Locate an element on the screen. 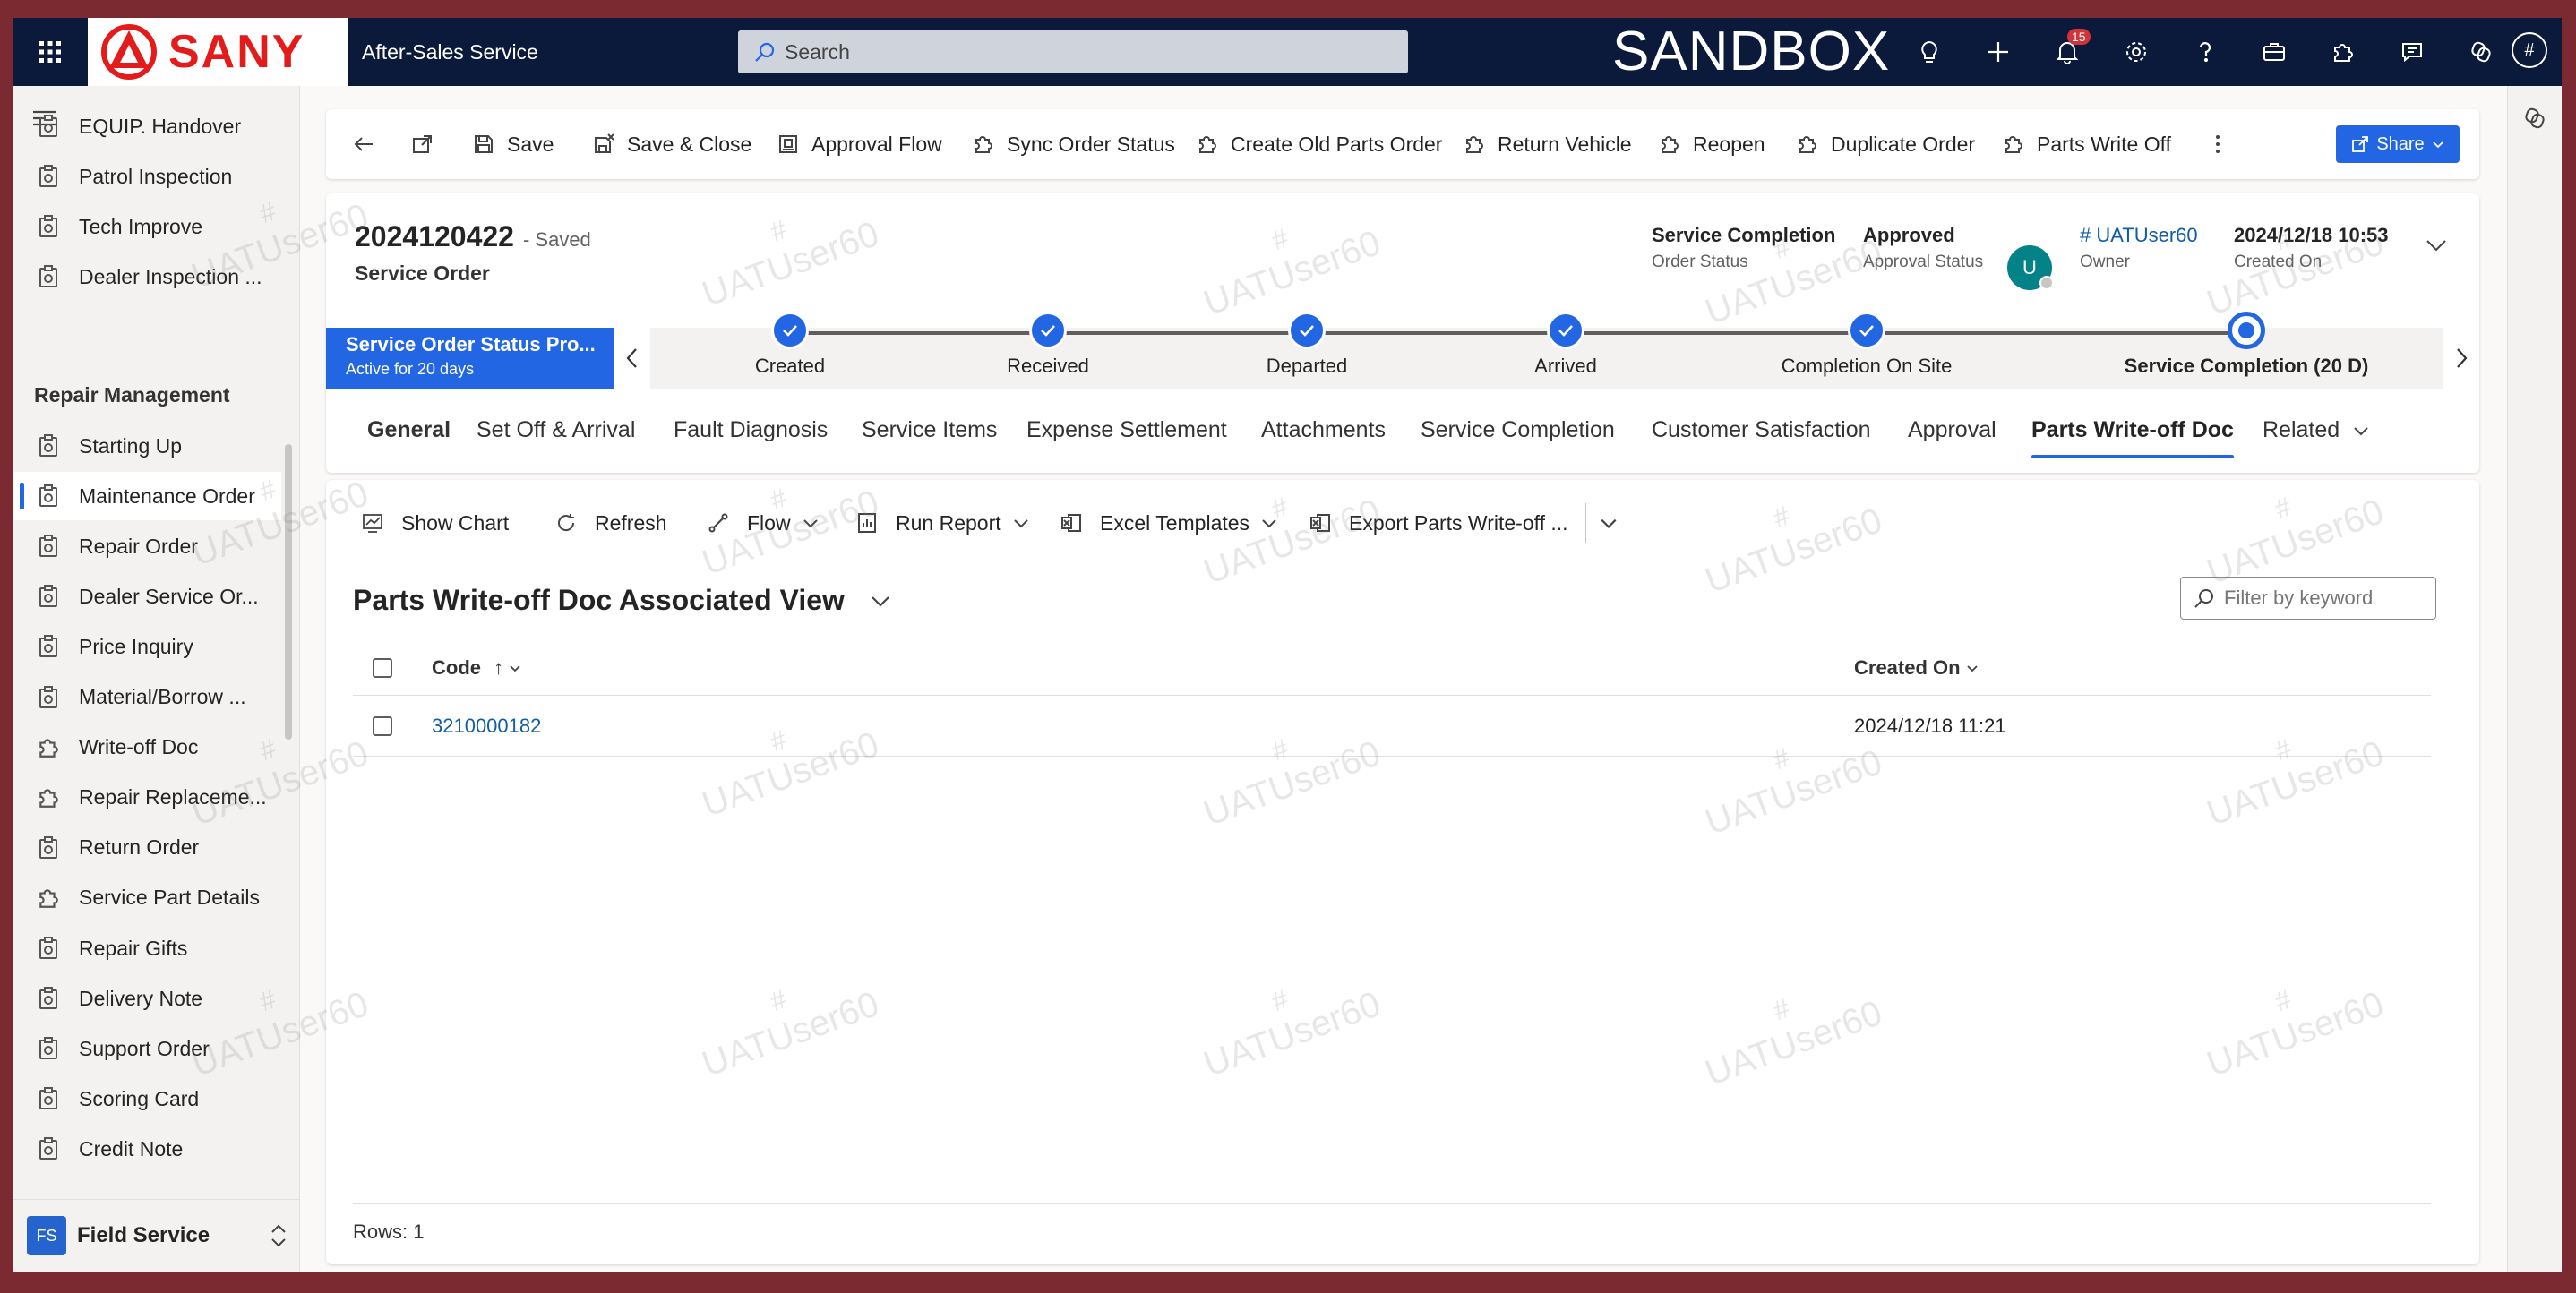  save-button: Save is located at coordinates (513, 144).